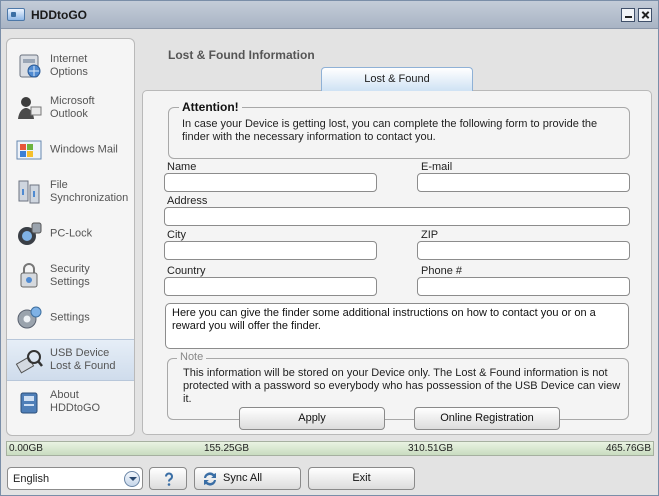 Image resolution: width=659 pixels, height=496 pixels. What do you see at coordinates (186, 271) in the screenshot?
I see `country-label: Country` at bounding box center [186, 271].